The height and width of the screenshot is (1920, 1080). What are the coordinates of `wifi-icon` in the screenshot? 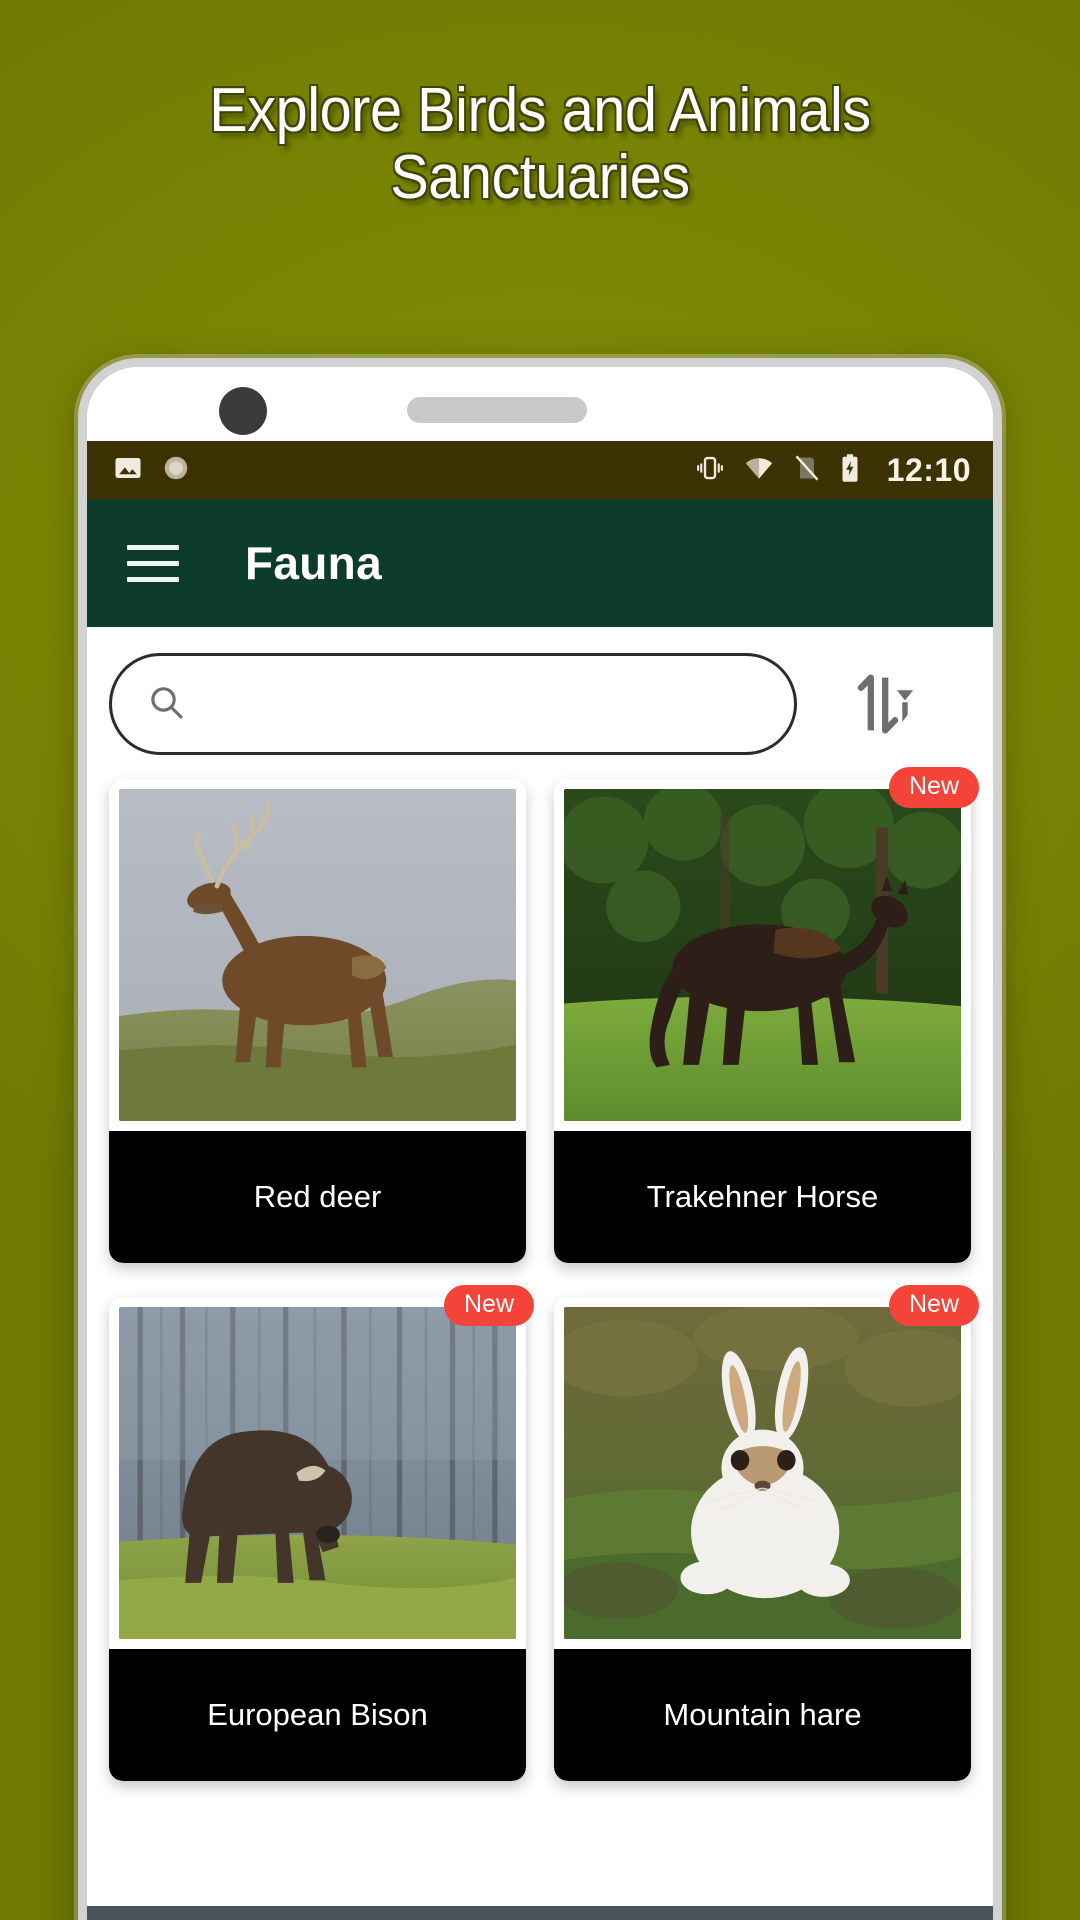 It's located at (759, 470).